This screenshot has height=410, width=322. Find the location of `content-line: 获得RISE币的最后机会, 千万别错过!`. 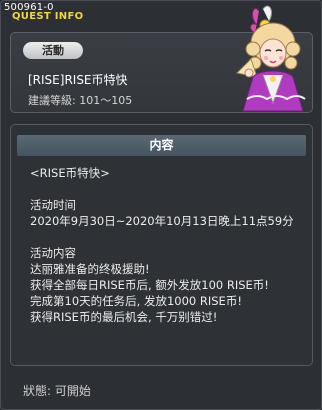

content-line: 获得RISE币的最后机会, 千万别错过! is located at coordinates (124, 317).